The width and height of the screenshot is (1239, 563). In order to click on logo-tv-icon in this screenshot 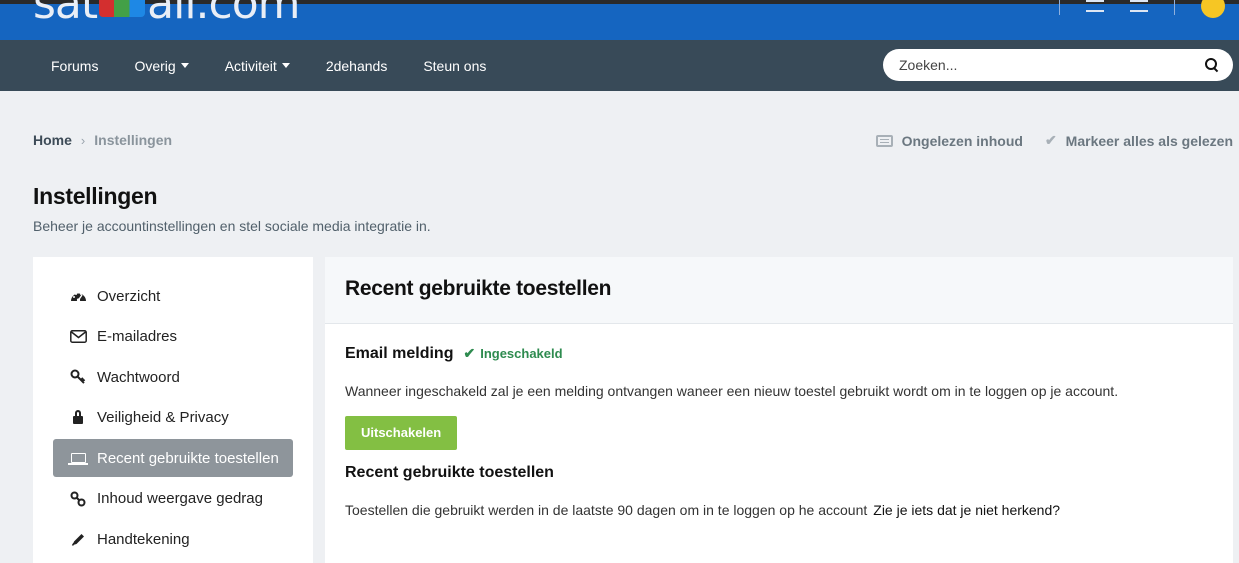, I will do `click(122, 8)`.